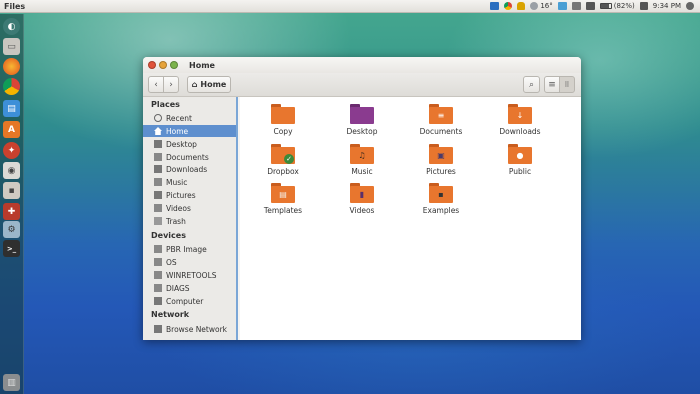 The image size is (700, 394). What do you see at coordinates (189, 131) in the screenshot?
I see `sidebar-item-home: Home` at bounding box center [189, 131].